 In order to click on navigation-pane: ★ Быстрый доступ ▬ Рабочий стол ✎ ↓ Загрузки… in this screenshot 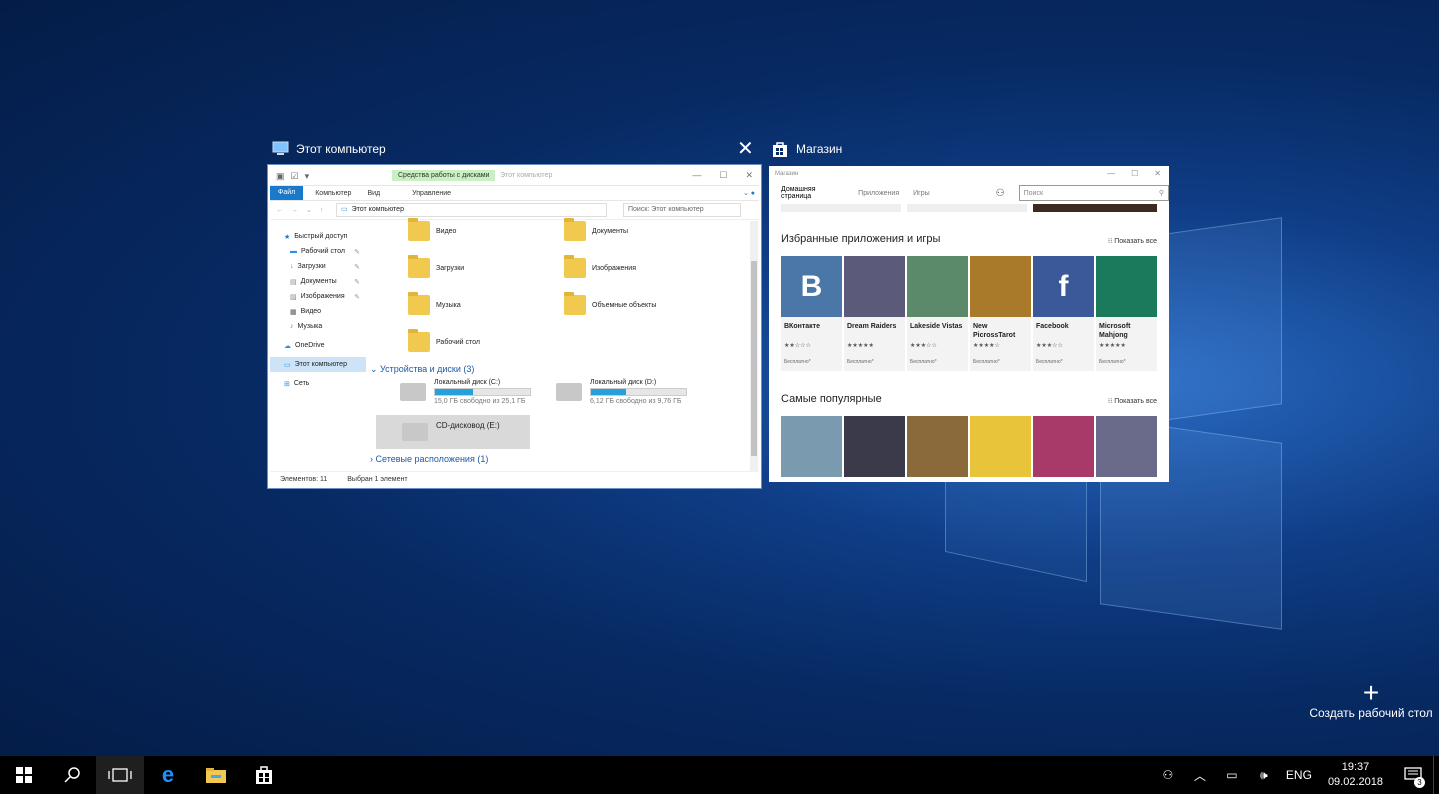, I will do `click(318, 349)`.